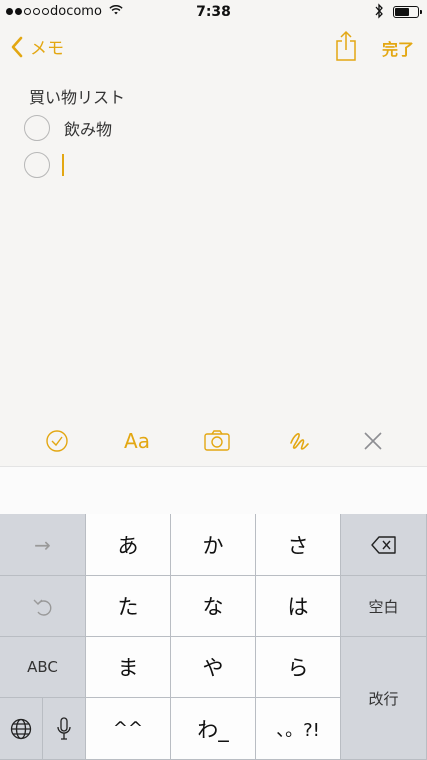 This screenshot has width=427, height=760. I want to click on mic-icon, so click(64, 728).